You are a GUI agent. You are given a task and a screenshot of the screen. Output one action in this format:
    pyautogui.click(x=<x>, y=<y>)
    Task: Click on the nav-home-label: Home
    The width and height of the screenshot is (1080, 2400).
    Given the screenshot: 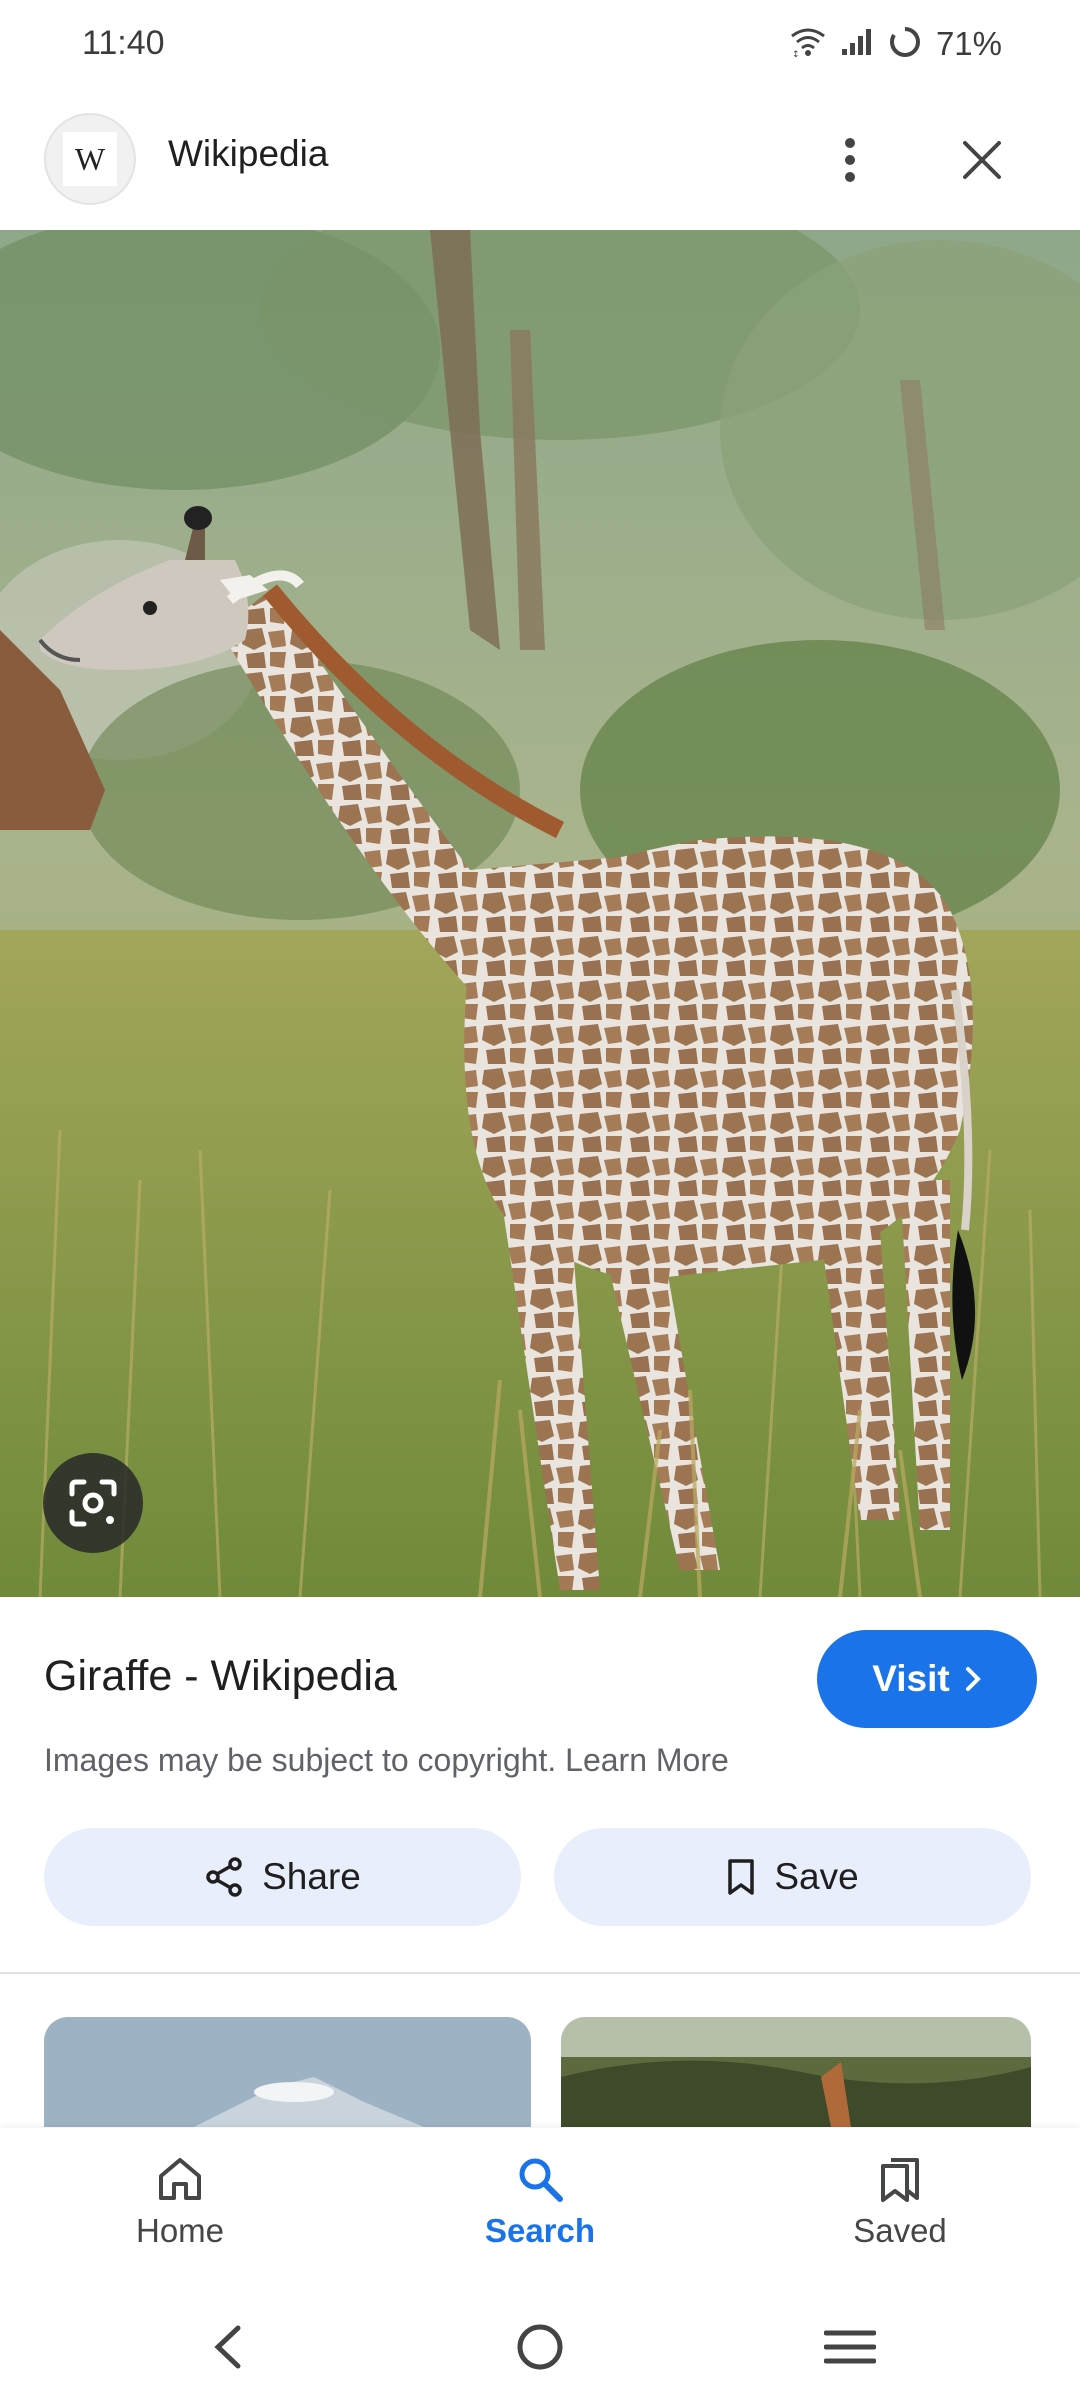 What is the action you would take?
    pyautogui.click(x=180, y=2230)
    